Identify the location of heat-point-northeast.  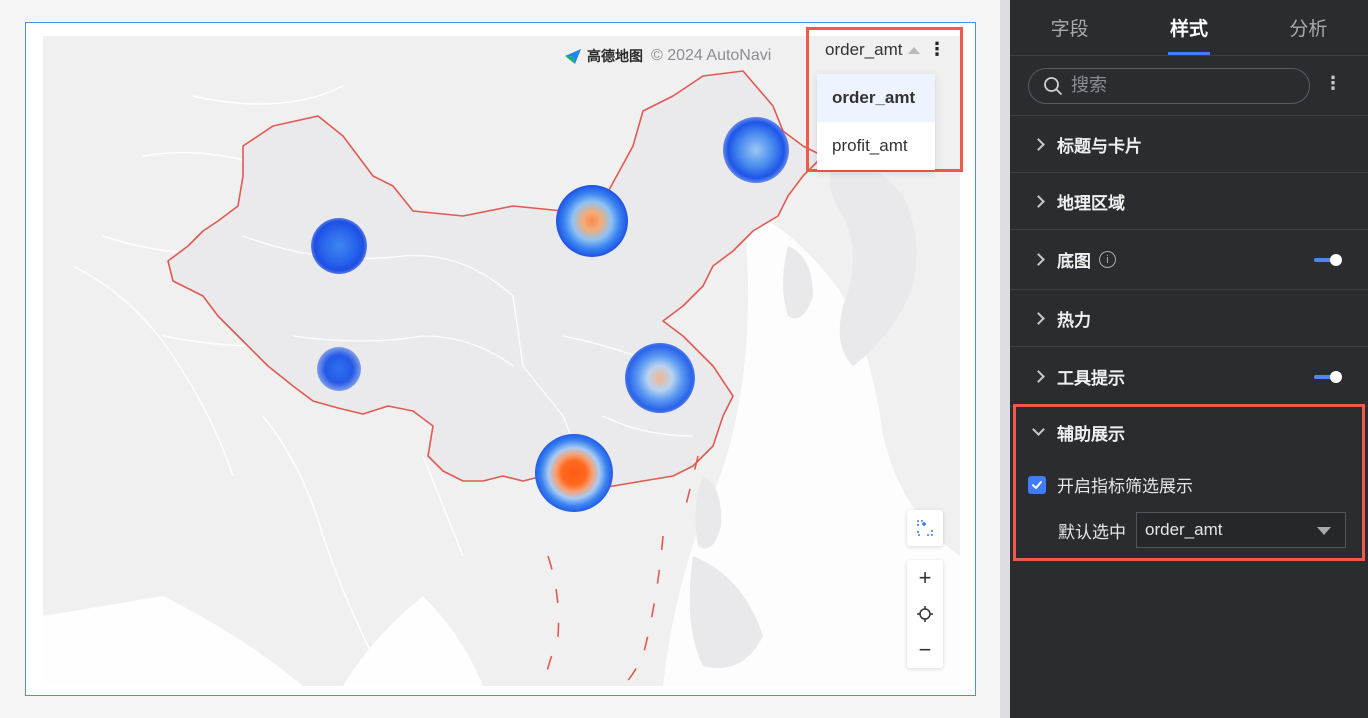
(756, 150).